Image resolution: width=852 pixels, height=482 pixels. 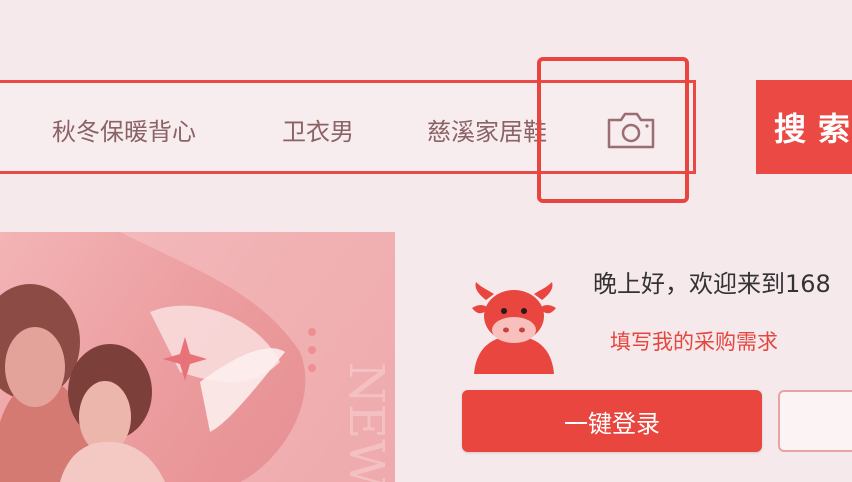 I want to click on search-suggestion-3: 慈溪家居鞋, so click(x=487, y=129).